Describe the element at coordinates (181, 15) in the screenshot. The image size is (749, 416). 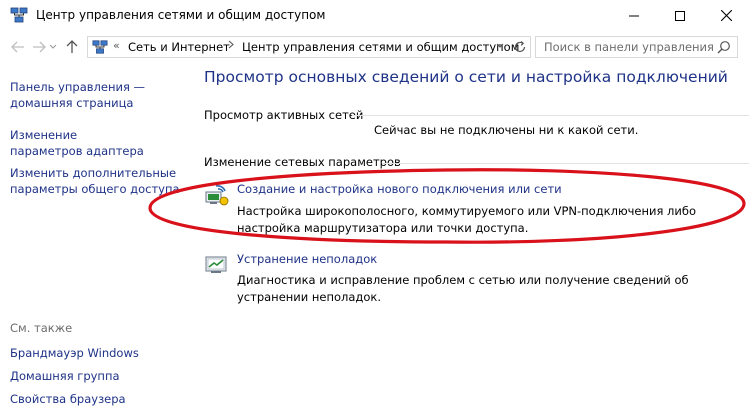
I see `window-title: Центр управления сетями и общим доступом` at that location.